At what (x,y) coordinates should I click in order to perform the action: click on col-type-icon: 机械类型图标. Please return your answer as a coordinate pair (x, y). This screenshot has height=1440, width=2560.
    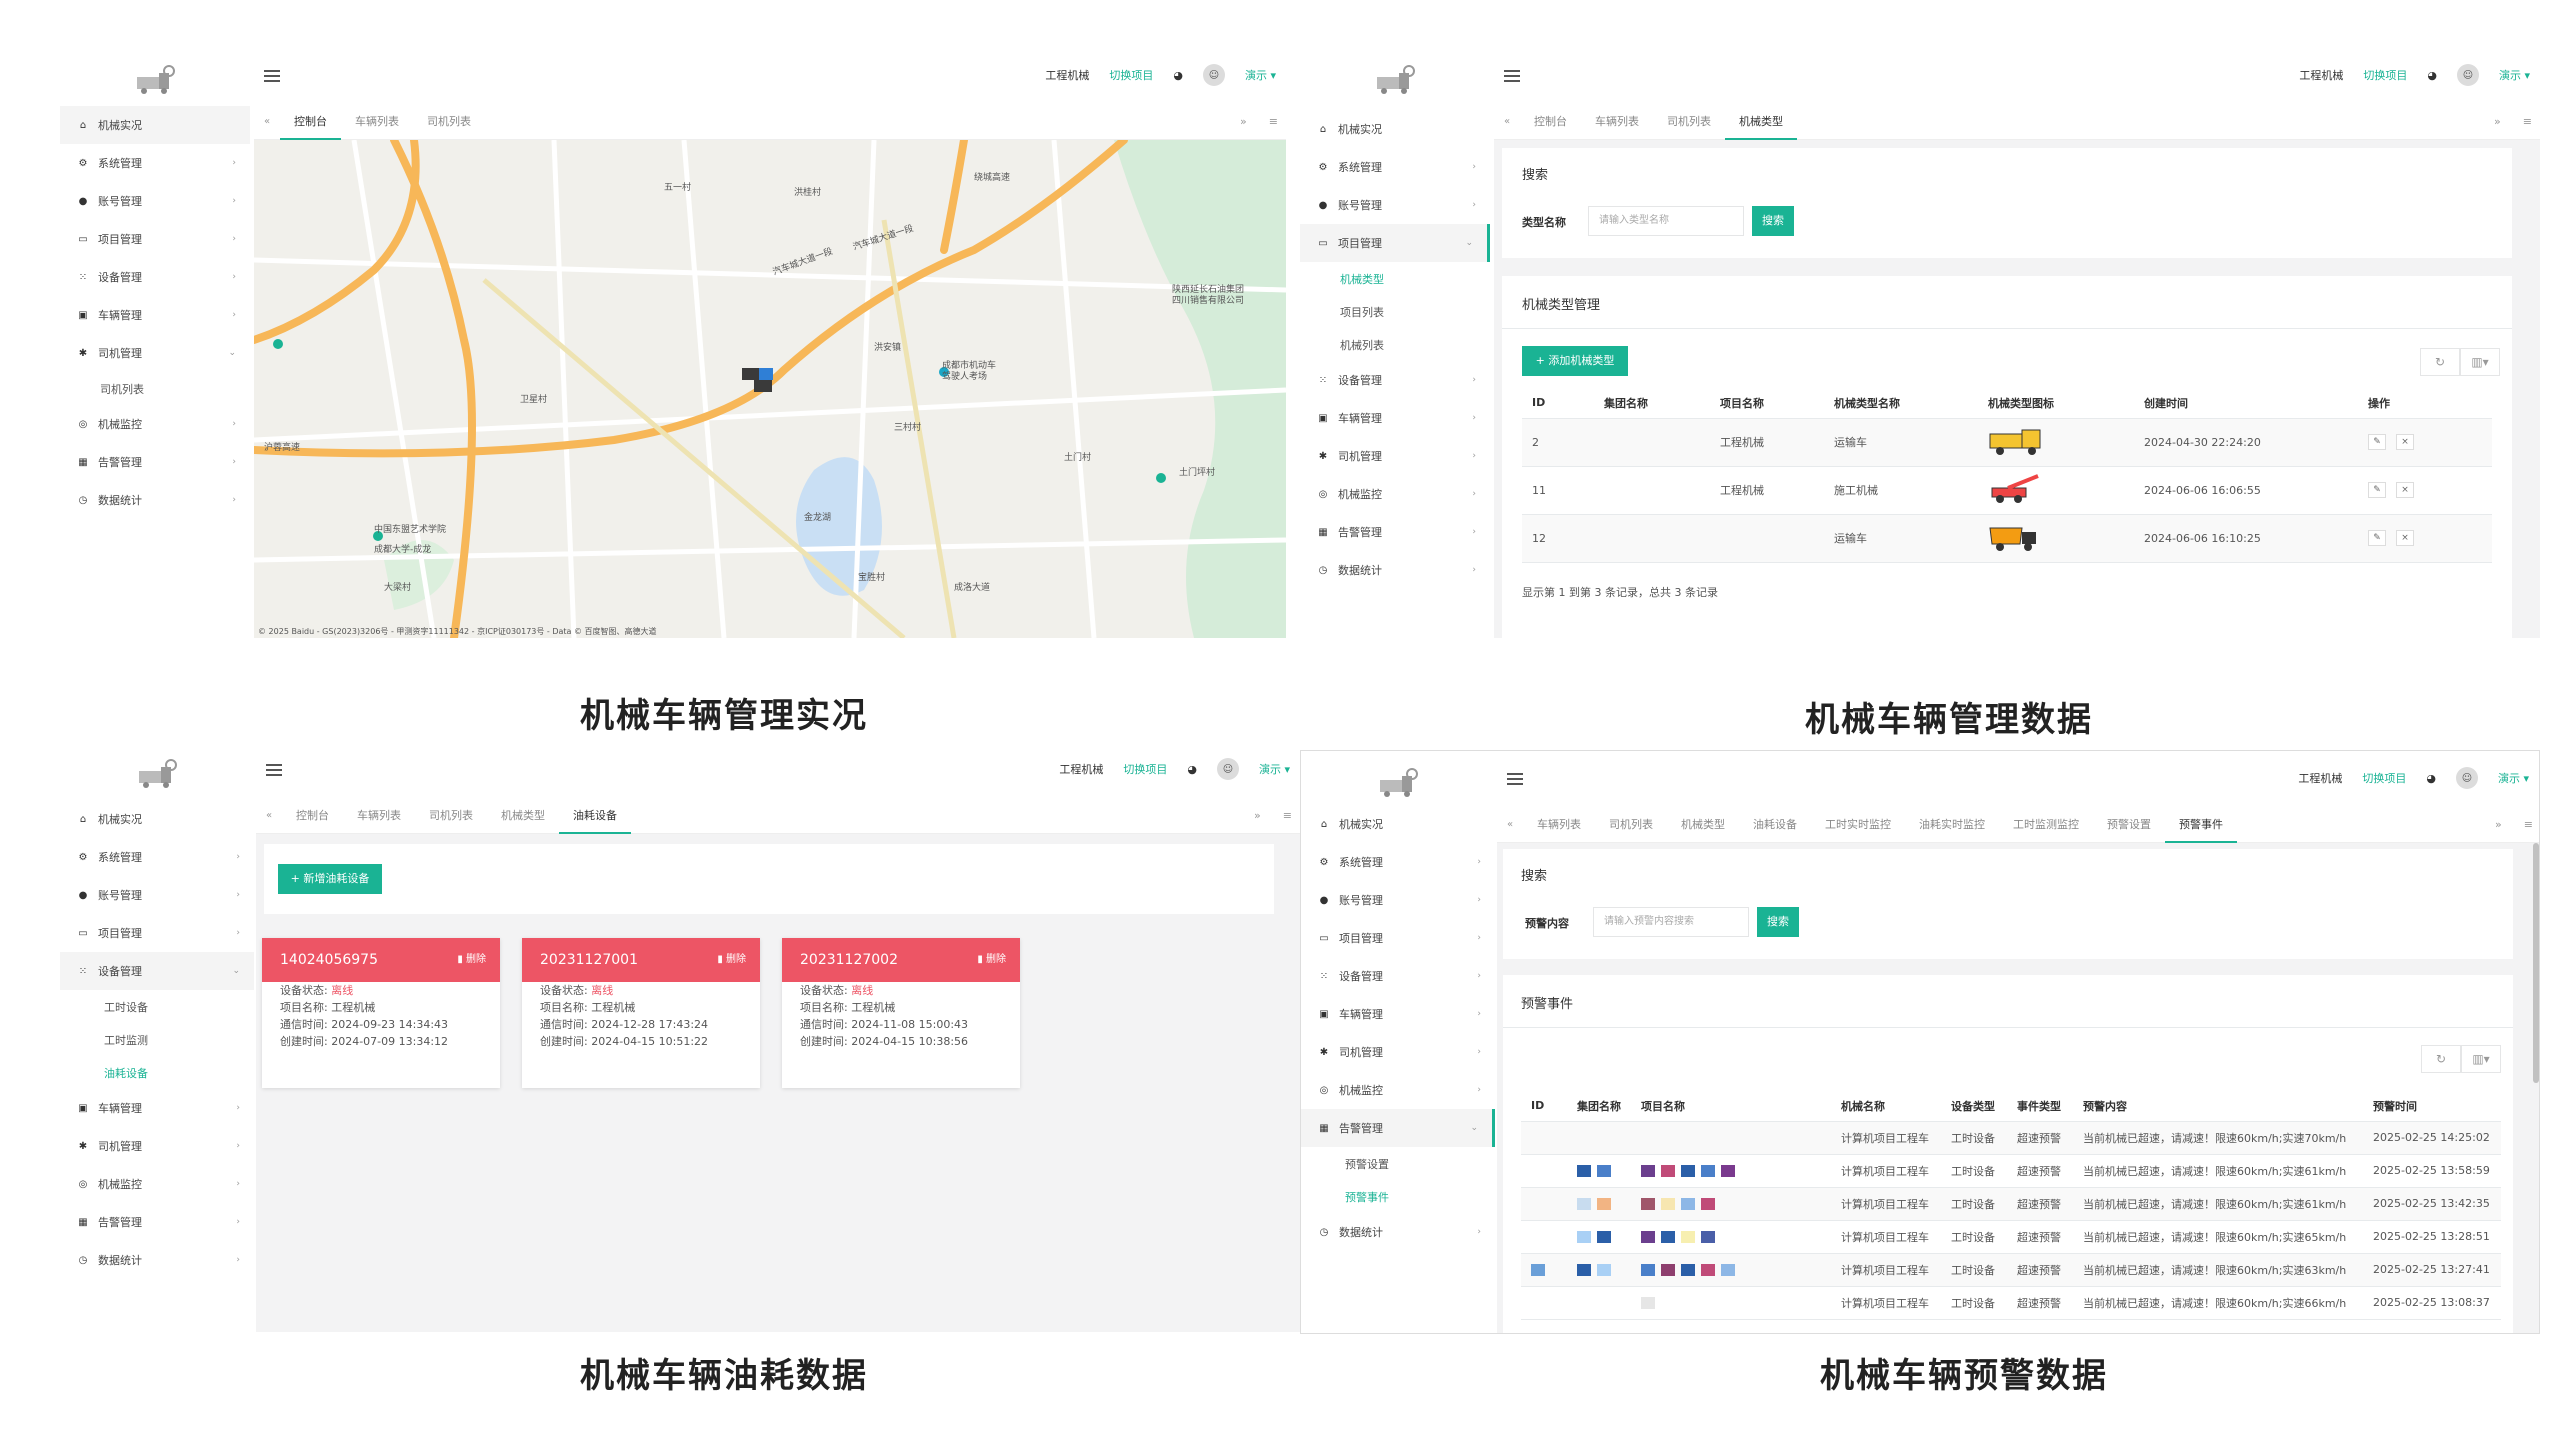
    Looking at the image, I should click on (2056, 403).